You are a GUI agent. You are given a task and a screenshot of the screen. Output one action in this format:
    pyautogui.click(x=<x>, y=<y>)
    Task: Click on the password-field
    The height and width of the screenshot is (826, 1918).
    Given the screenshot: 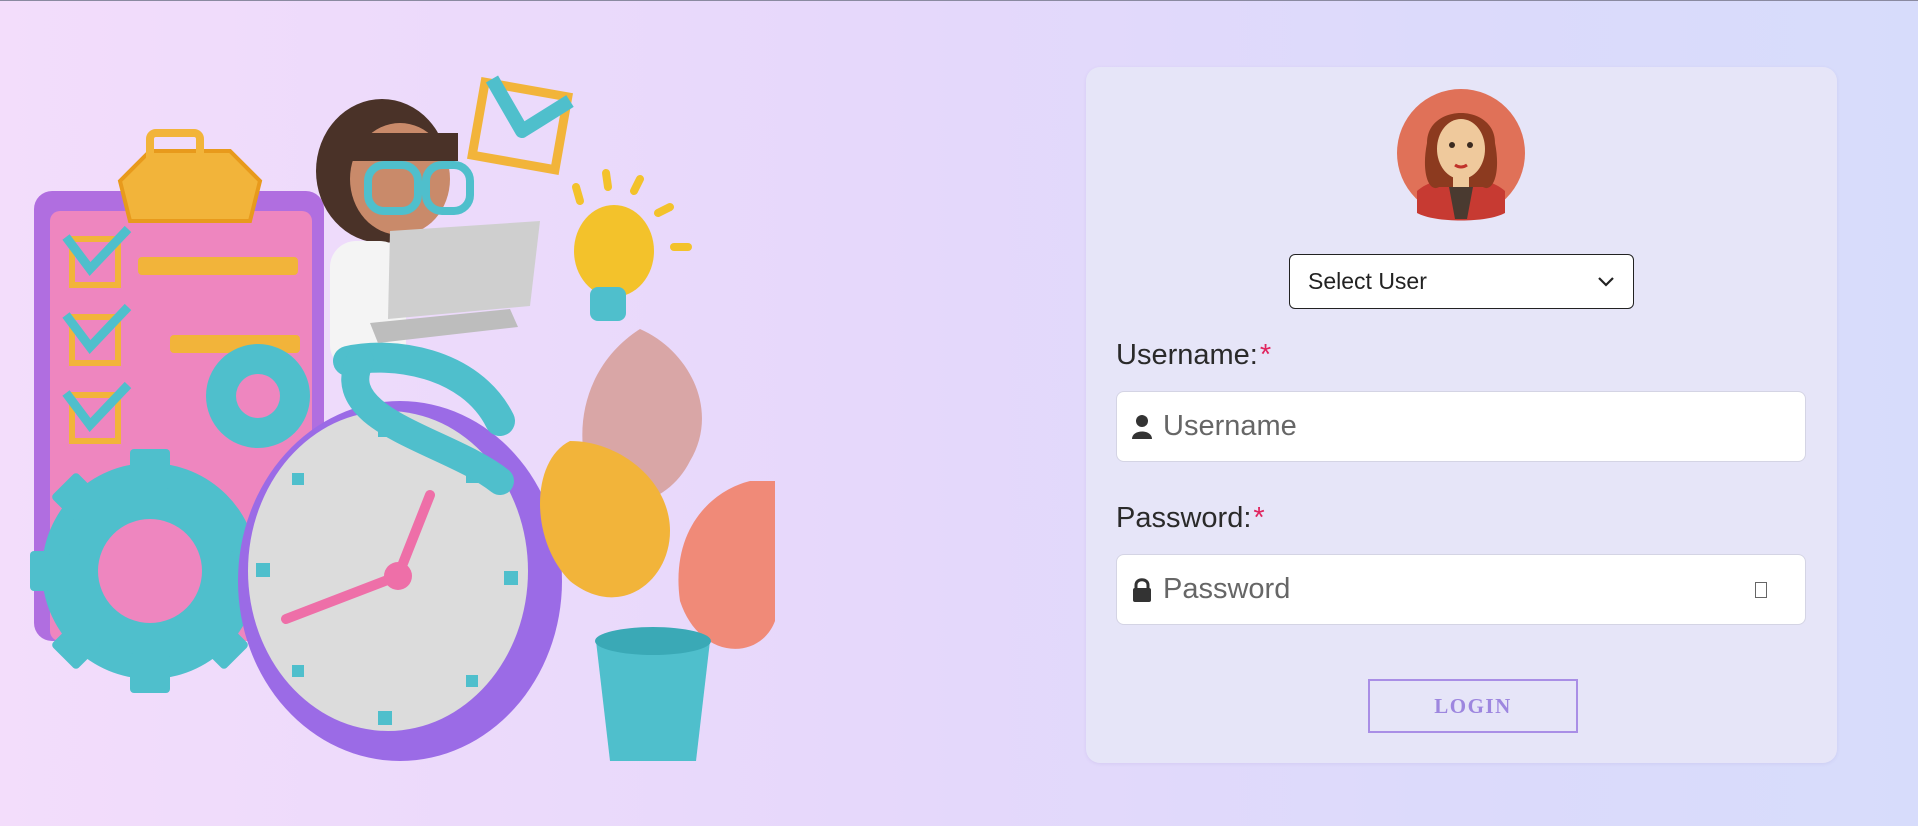 What is the action you would take?
    pyautogui.click(x=1461, y=589)
    